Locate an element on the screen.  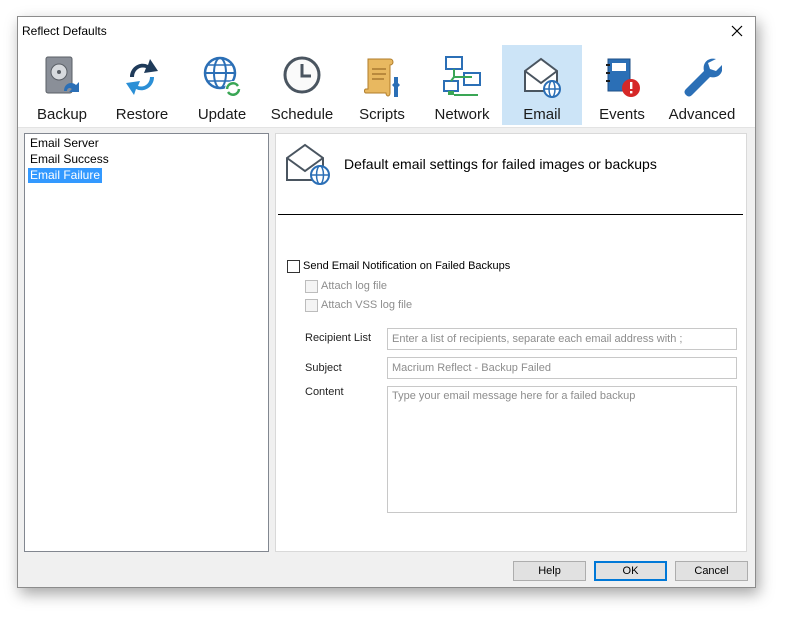
advanced-icon is located at coordinates (703, 77).